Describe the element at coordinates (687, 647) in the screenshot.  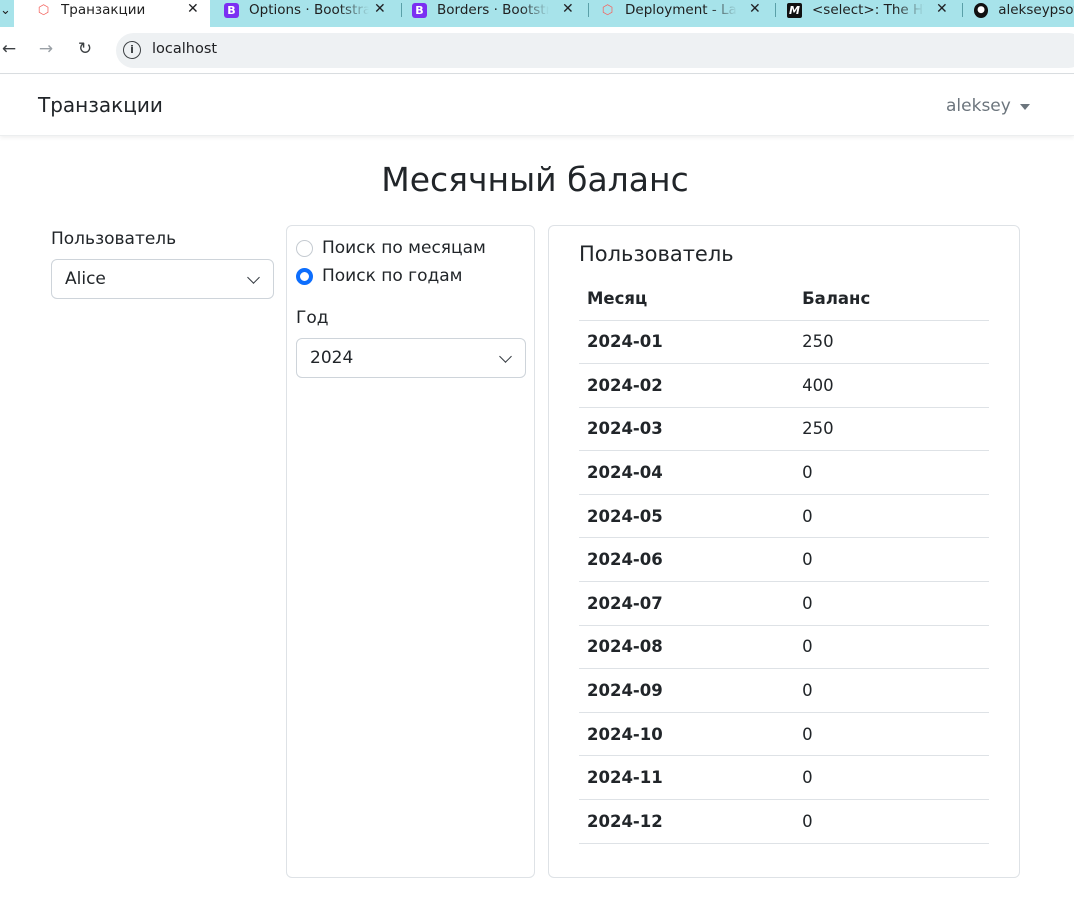
I see `month-cell: 2024-08` at that location.